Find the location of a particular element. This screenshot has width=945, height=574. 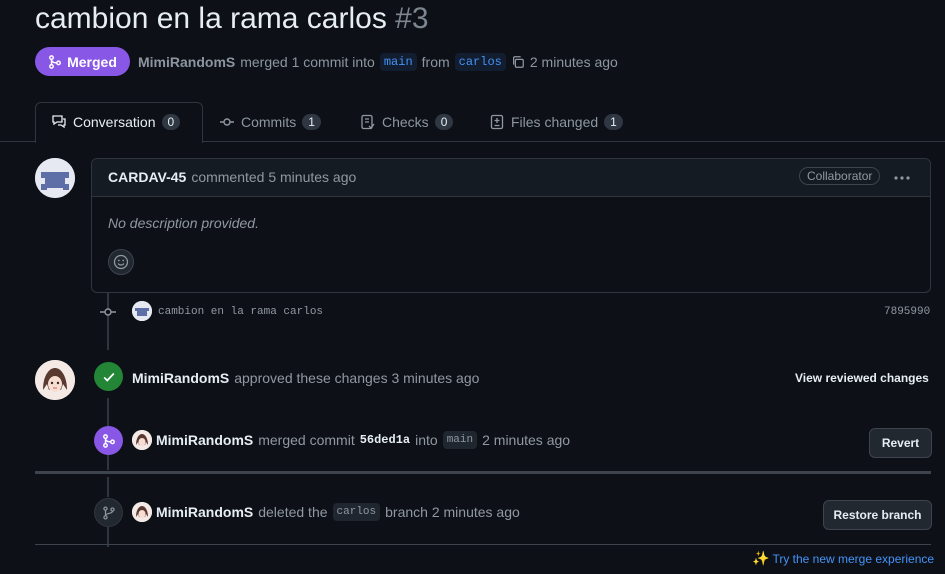

smiley-icon is located at coordinates (121, 262).